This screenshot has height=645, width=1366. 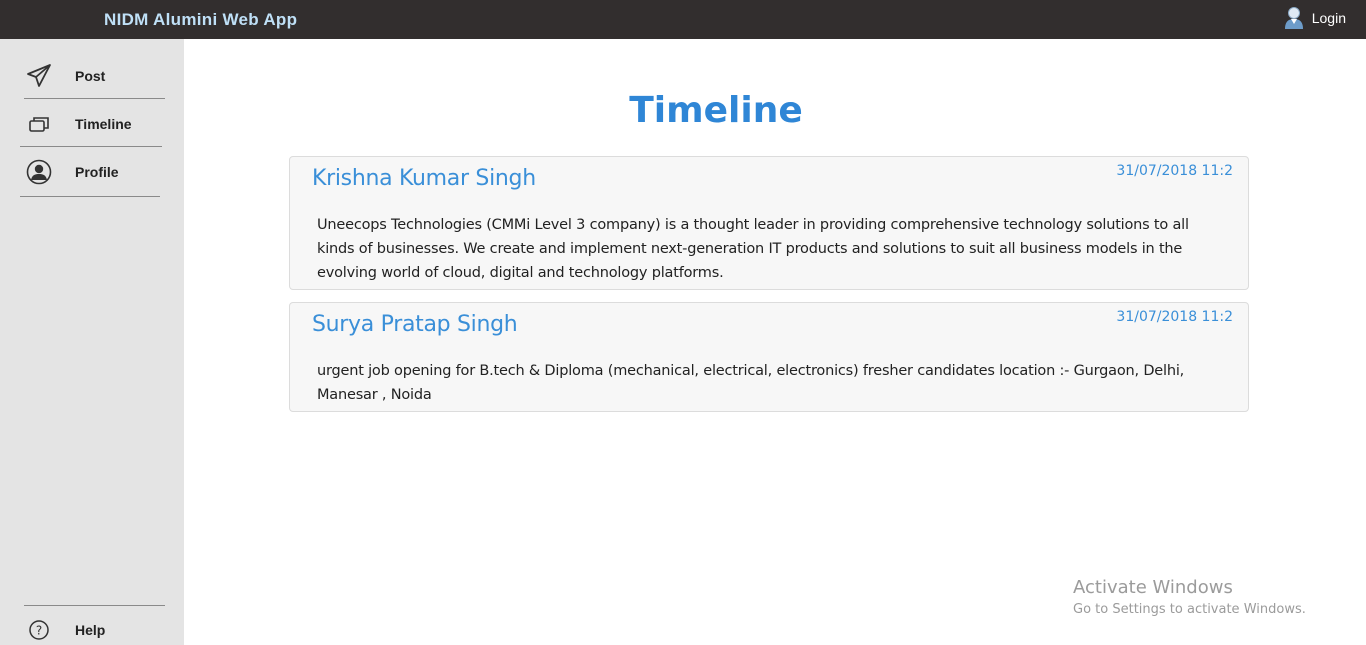 I want to click on watermark-title: Activate Windows, so click(x=1153, y=587).